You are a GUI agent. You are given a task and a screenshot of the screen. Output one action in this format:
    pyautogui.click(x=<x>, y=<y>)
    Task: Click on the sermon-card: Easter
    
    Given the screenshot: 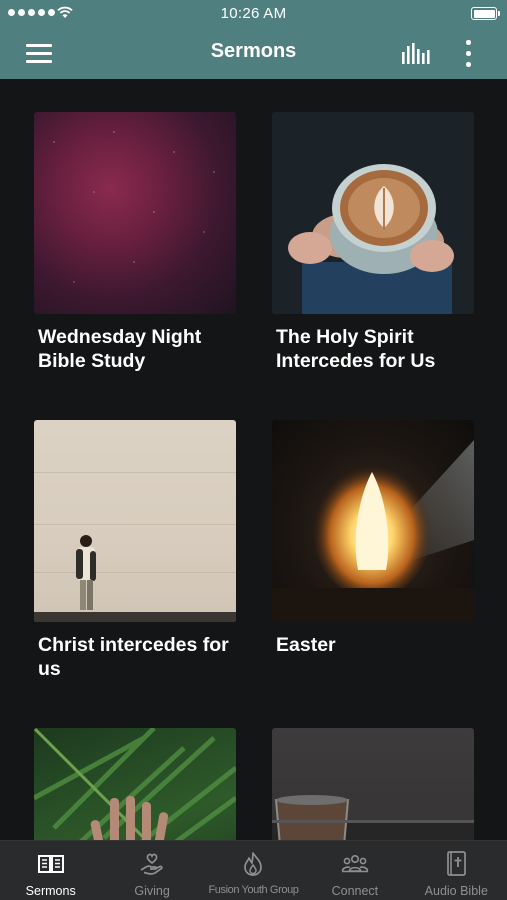 What is the action you would take?
    pyautogui.click(x=373, y=538)
    